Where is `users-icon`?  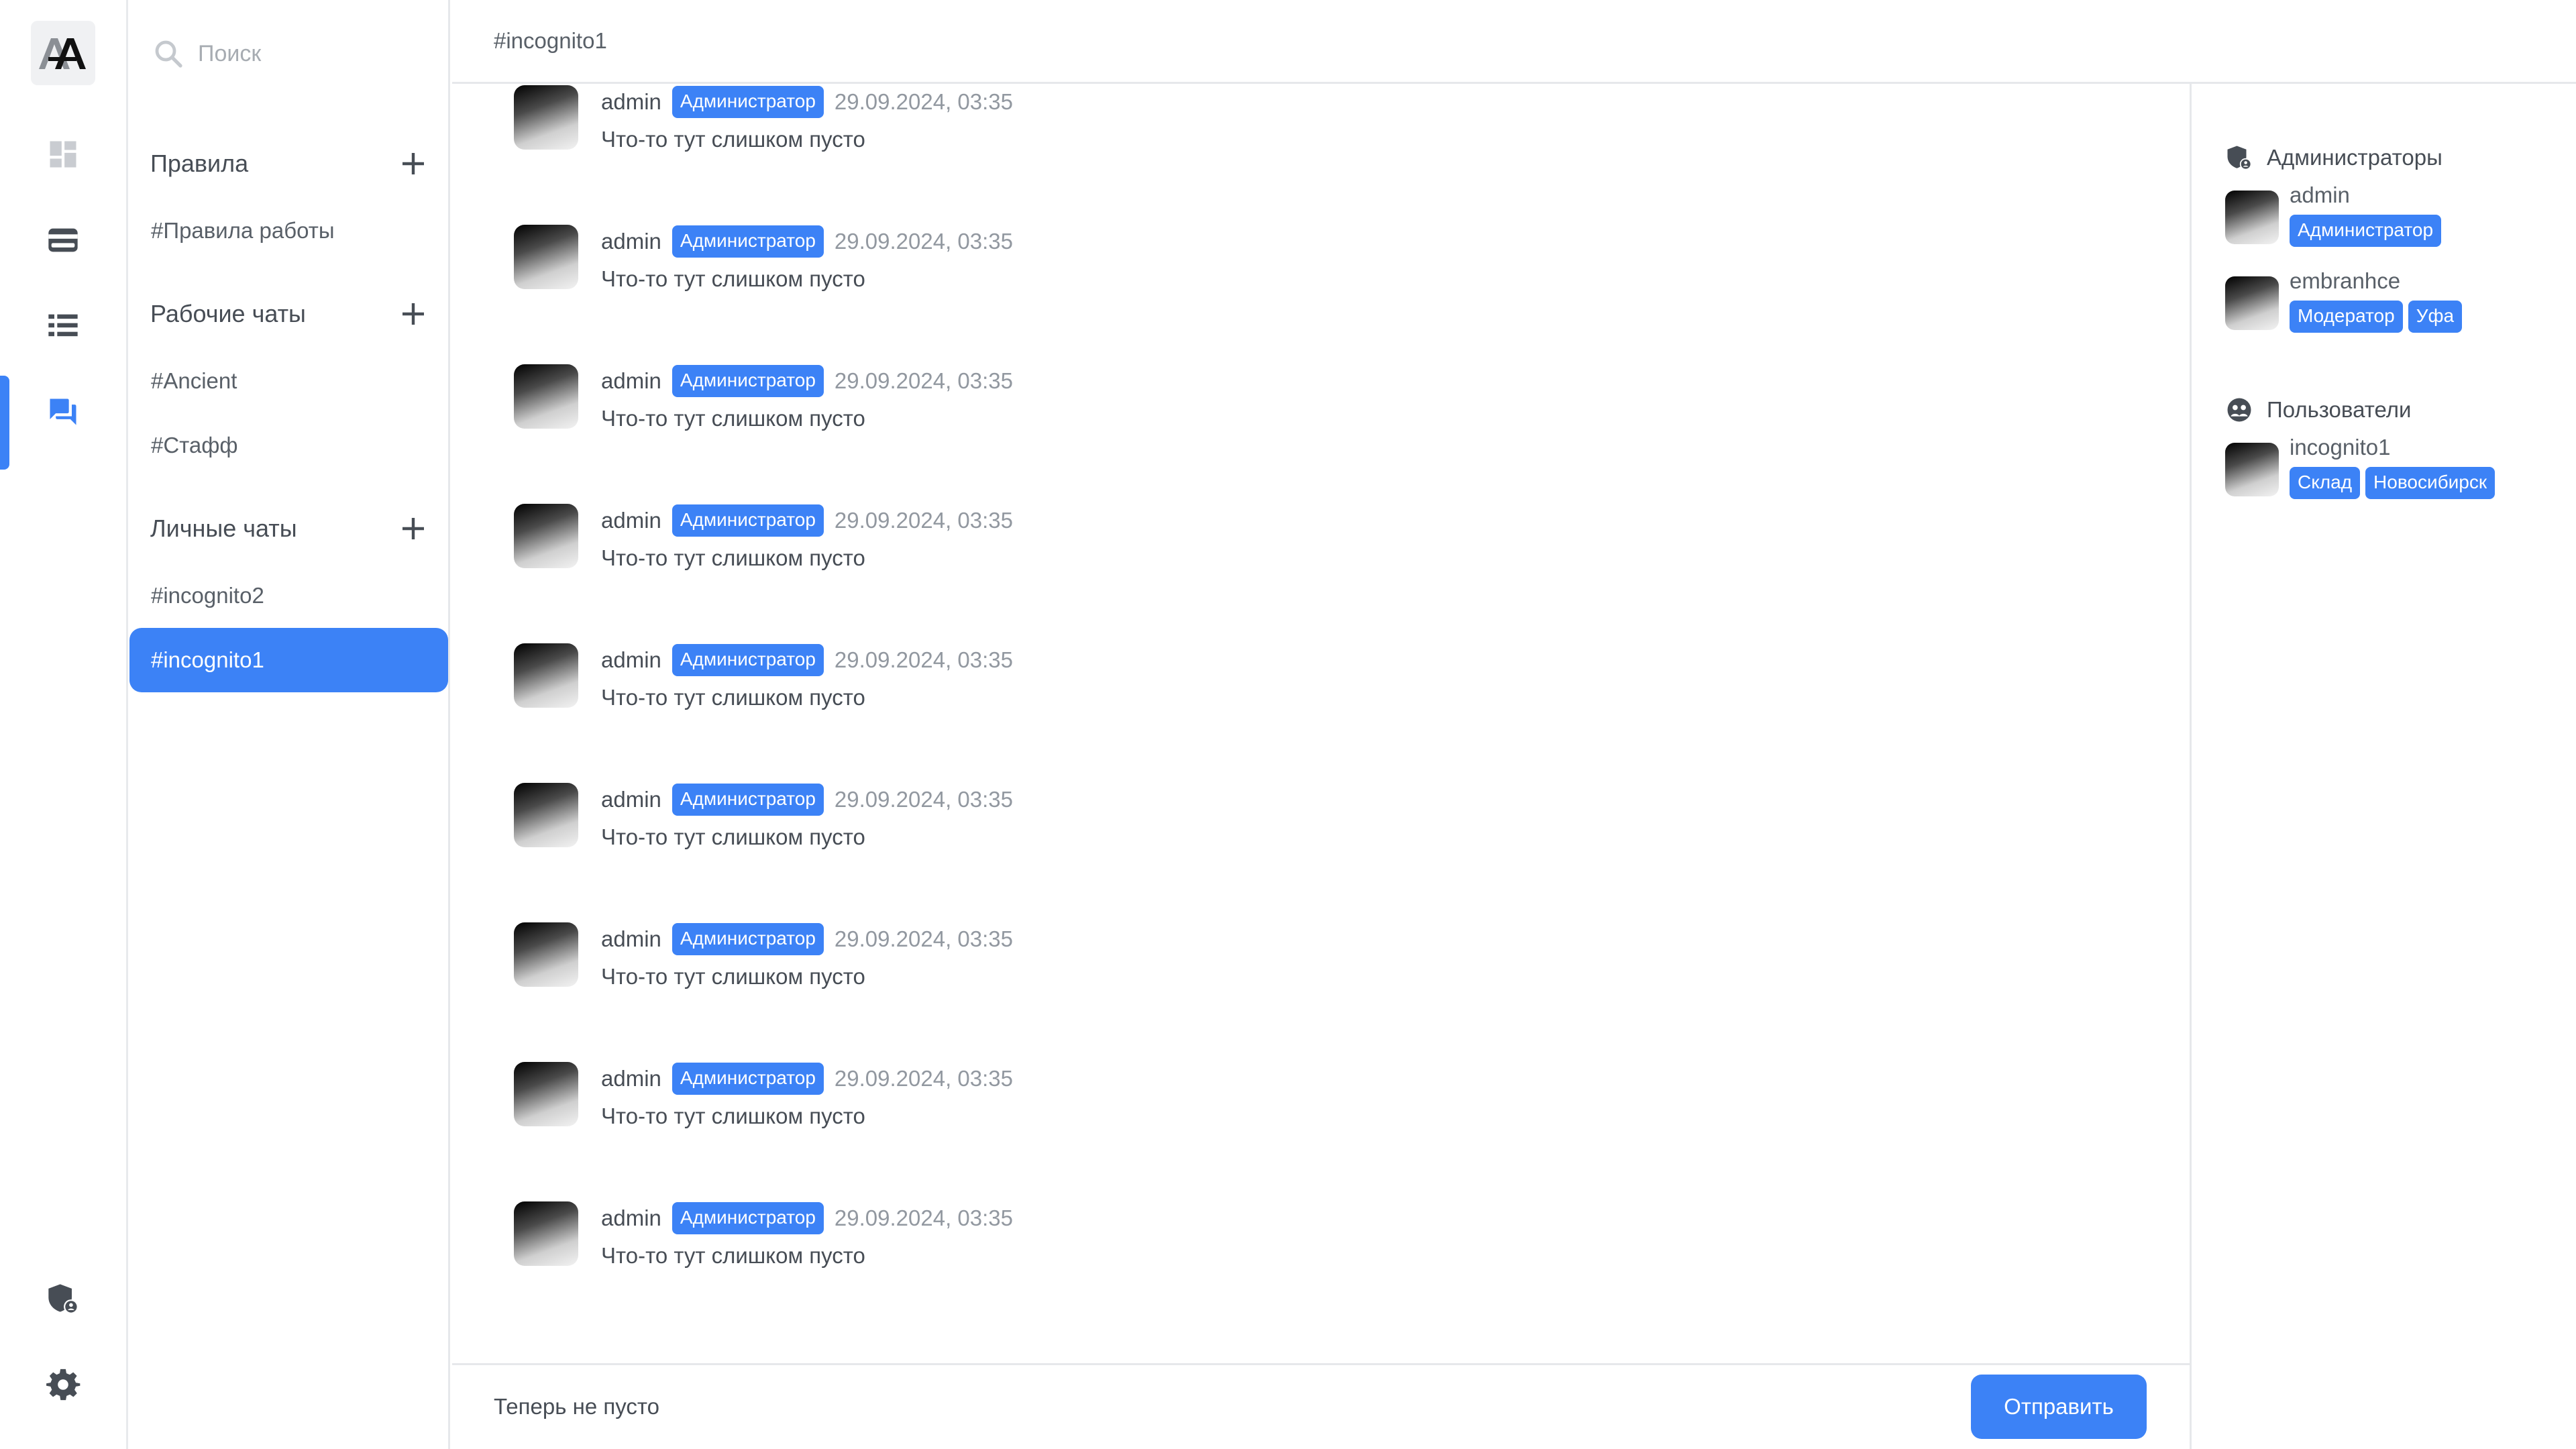 users-icon is located at coordinates (2239, 410).